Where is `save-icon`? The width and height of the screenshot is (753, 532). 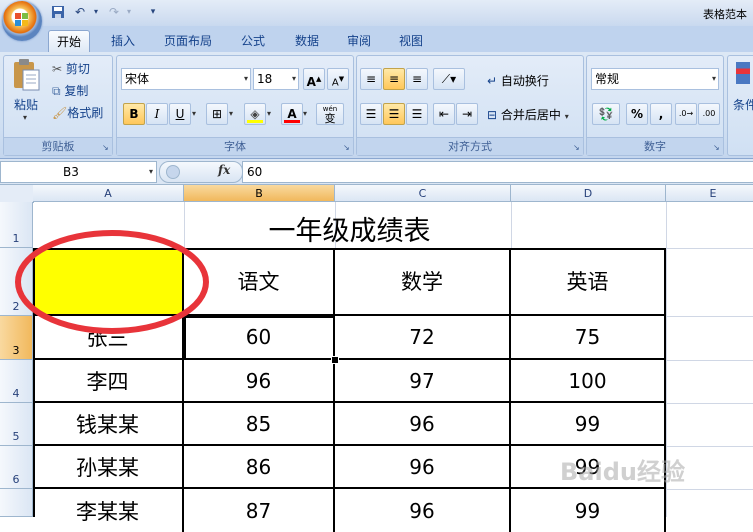
save-icon is located at coordinates (58, 12).